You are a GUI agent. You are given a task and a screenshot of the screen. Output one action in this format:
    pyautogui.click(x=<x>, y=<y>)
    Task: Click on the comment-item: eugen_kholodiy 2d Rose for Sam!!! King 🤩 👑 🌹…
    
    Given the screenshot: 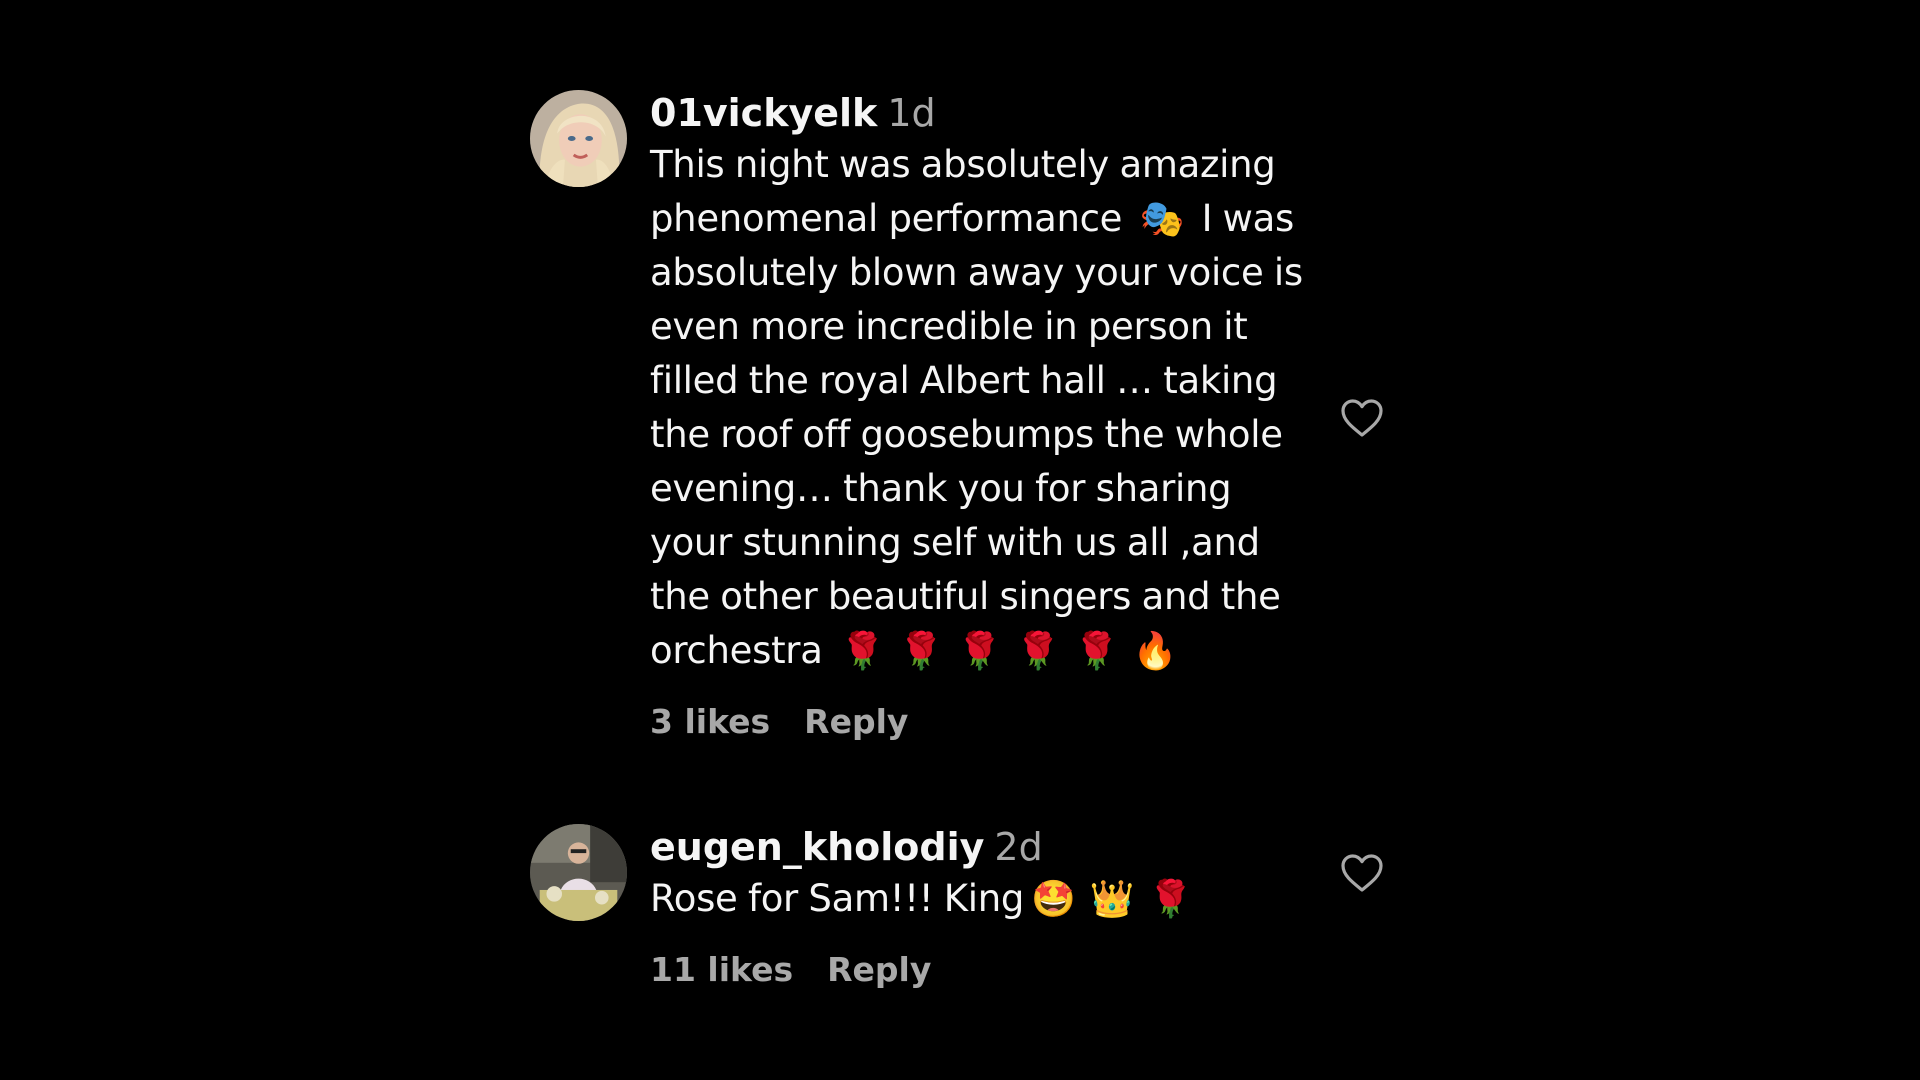 What is the action you would take?
    pyautogui.click(x=965, y=907)
    